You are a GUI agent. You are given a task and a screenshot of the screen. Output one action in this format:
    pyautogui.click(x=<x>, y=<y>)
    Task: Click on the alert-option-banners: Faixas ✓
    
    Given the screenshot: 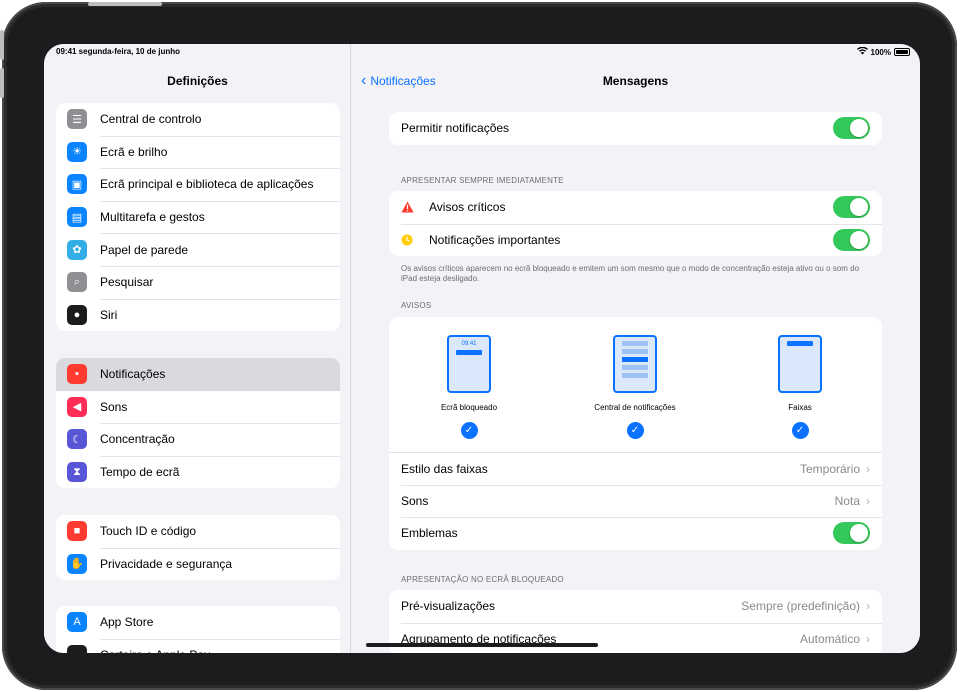 What is the action you would take?
    pyautogui.click(x=800, y=387)
    